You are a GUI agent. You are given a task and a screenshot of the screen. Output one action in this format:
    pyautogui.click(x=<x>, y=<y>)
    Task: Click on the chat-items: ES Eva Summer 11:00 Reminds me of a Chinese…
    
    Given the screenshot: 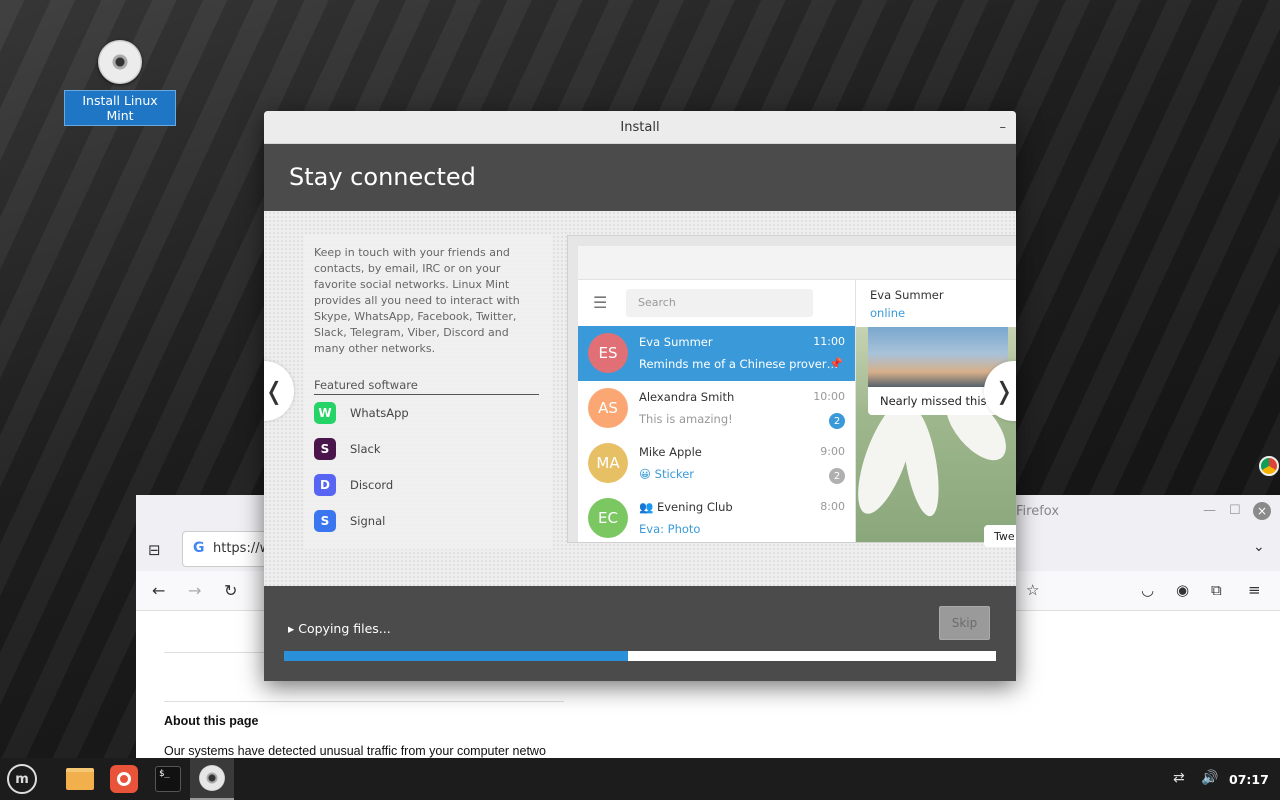 What is the action you would take?
    pyautogui.click(x=716, y=436)
    